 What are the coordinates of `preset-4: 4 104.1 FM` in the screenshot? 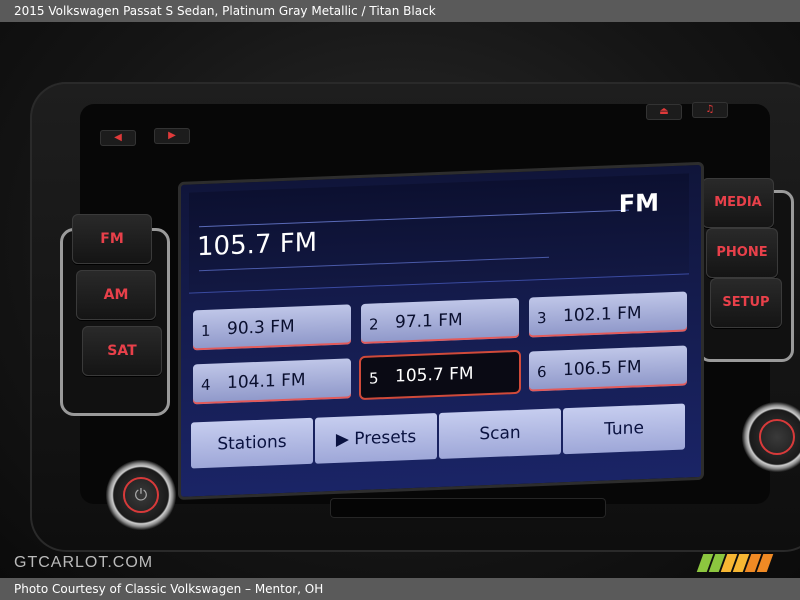 It's located at (272, 381).